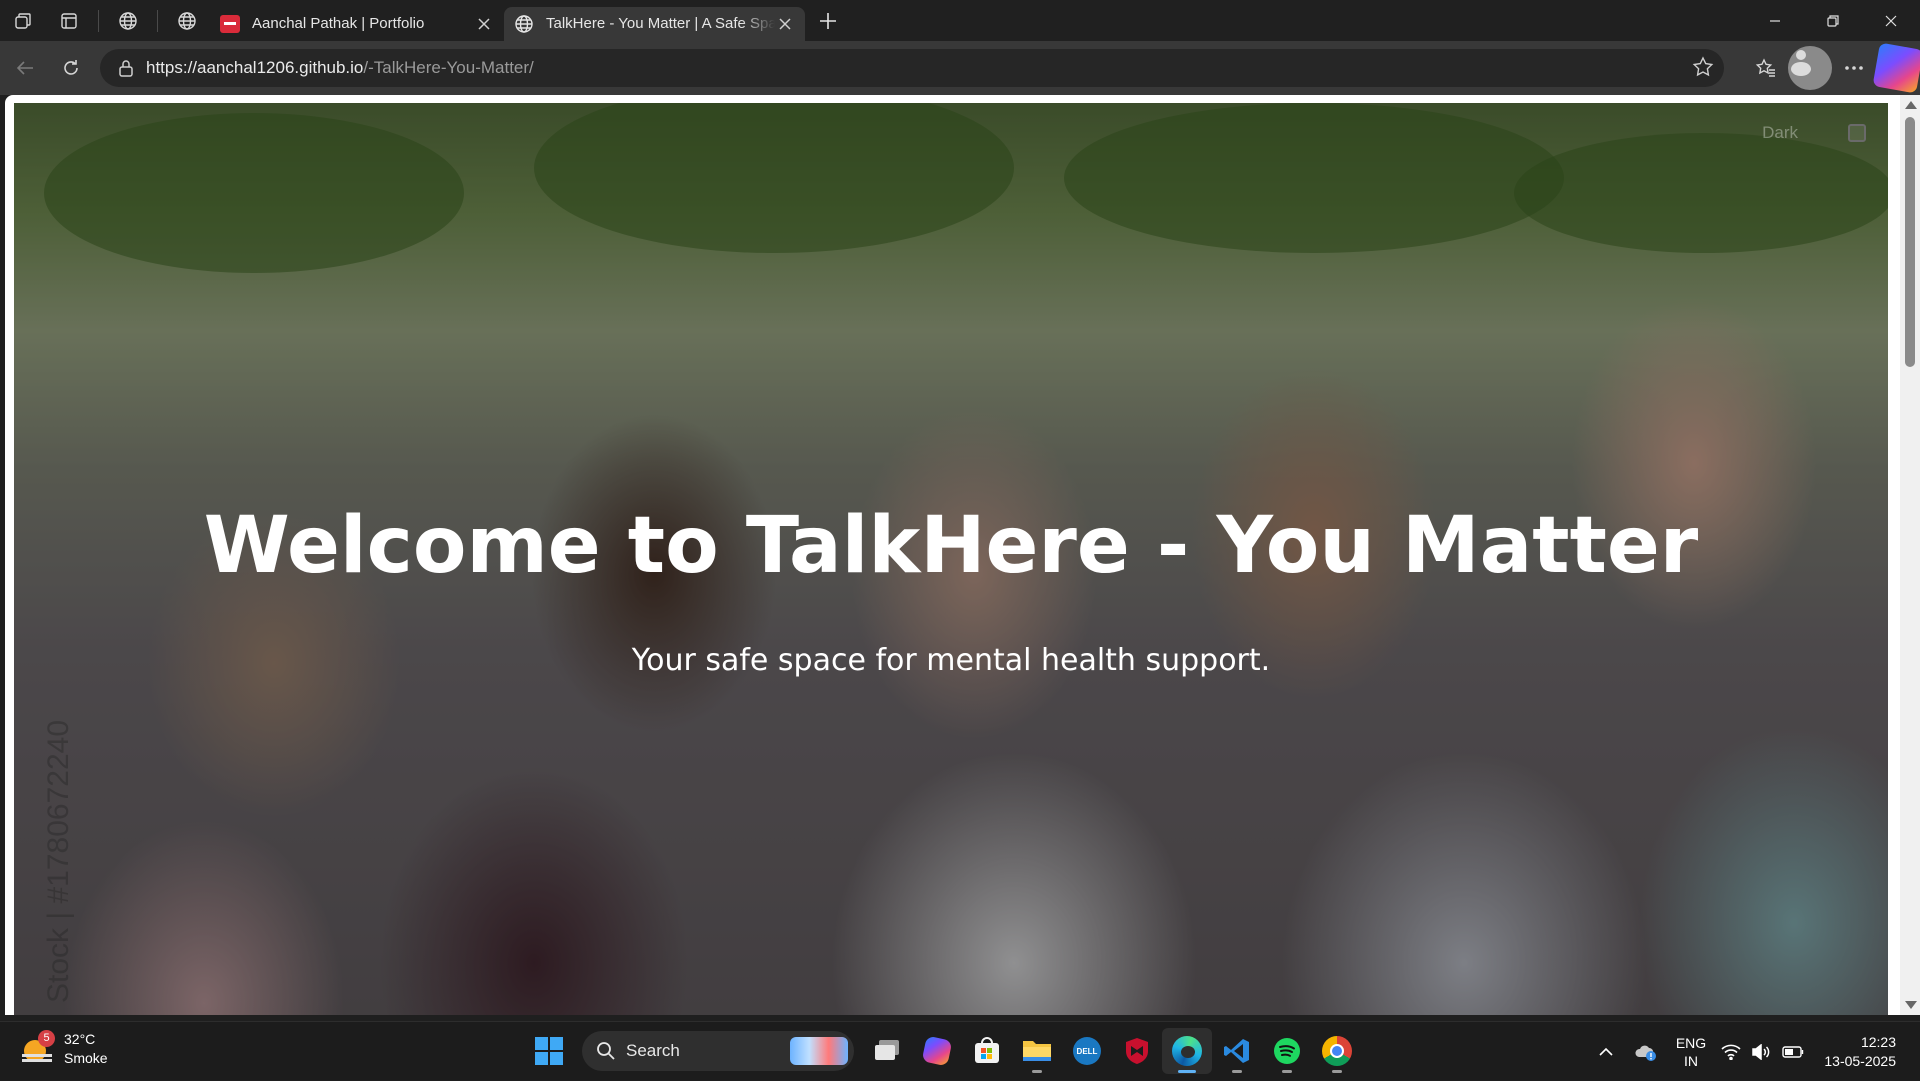  I want to click on weather-desc: Smoke, so click(86, 1058).